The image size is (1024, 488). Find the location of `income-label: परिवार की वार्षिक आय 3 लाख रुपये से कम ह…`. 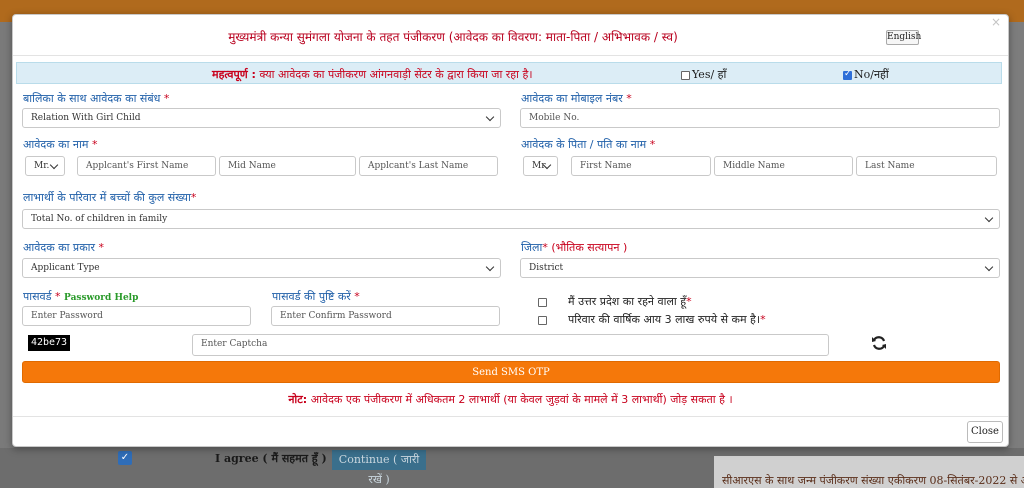

income-label: परिवार की वार्षिक आय 3 लाख रुपये से कम ह… is located at coordinates (667, 319).